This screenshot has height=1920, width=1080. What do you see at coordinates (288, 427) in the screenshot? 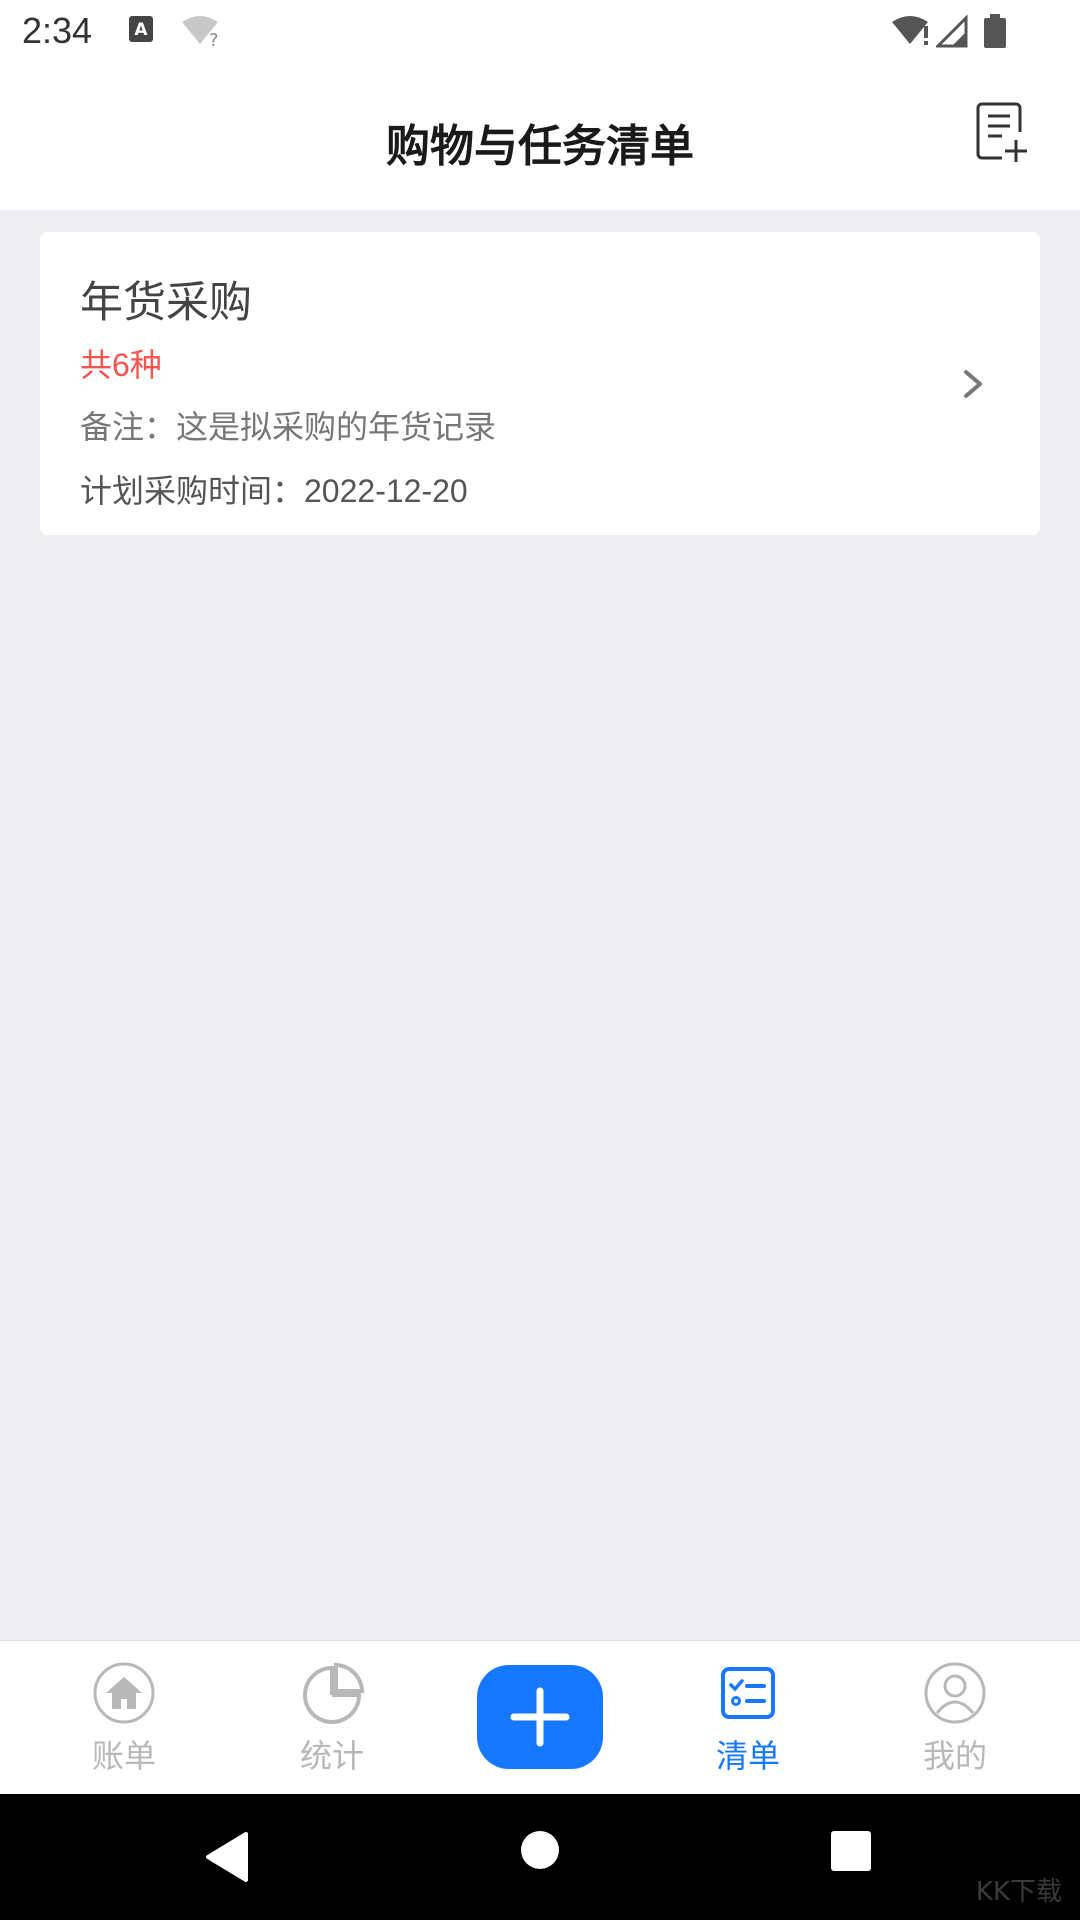
I see `list-note: 备注：这是拟采购的年货记录` at bounding box center [288, 427].